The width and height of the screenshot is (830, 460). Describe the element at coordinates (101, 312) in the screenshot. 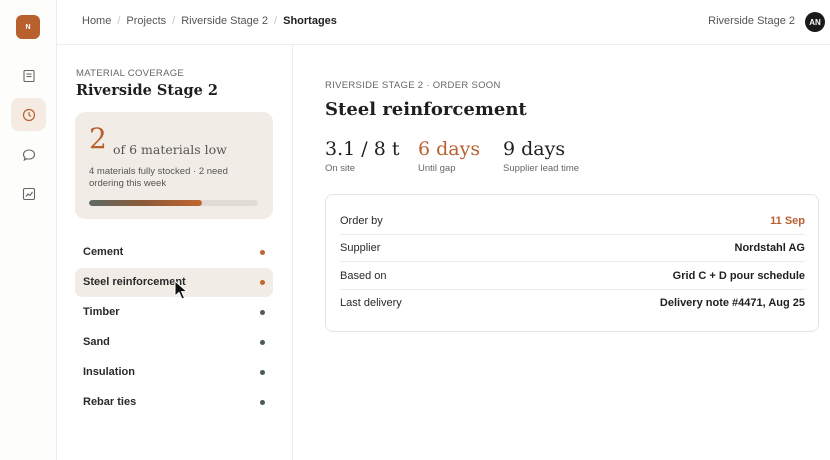

I see `material-label: Timber` at that location.